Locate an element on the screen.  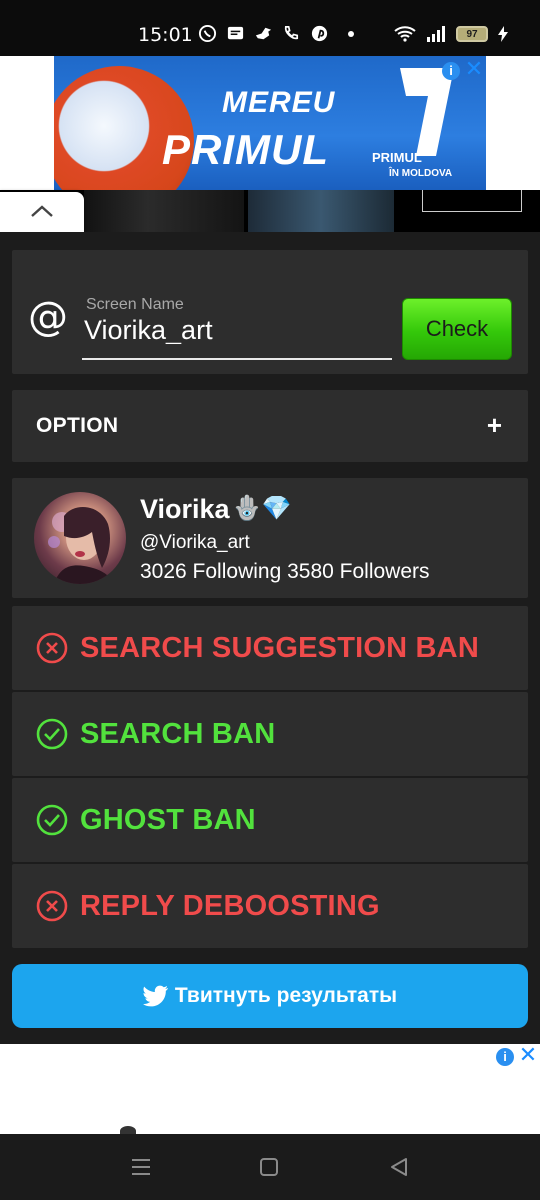
profile-handle: @Viorika_art is located at coordinates (195, 542).